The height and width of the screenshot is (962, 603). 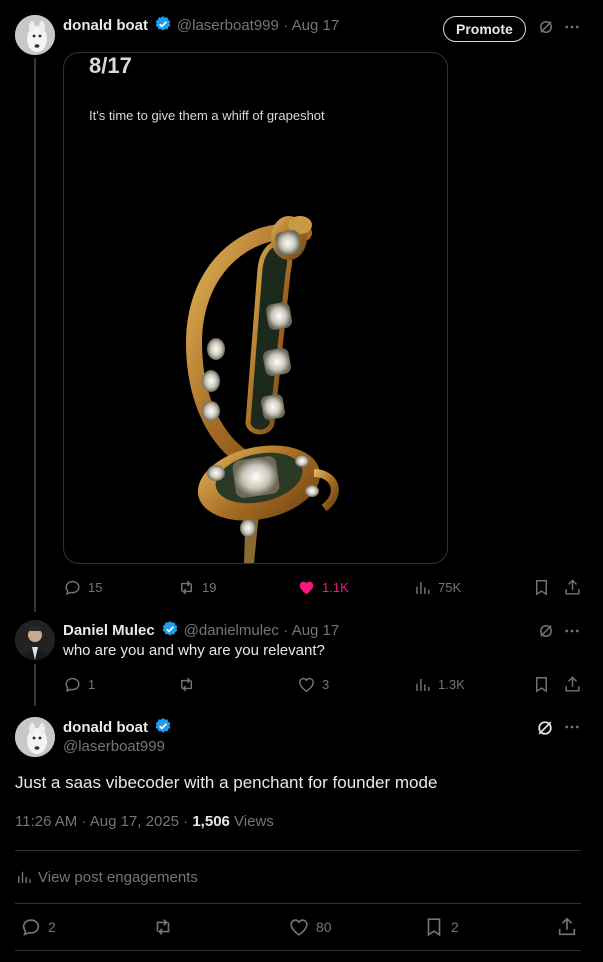 I want to click on view-engagements-link: View post engagements, so click(x=106, y=877).